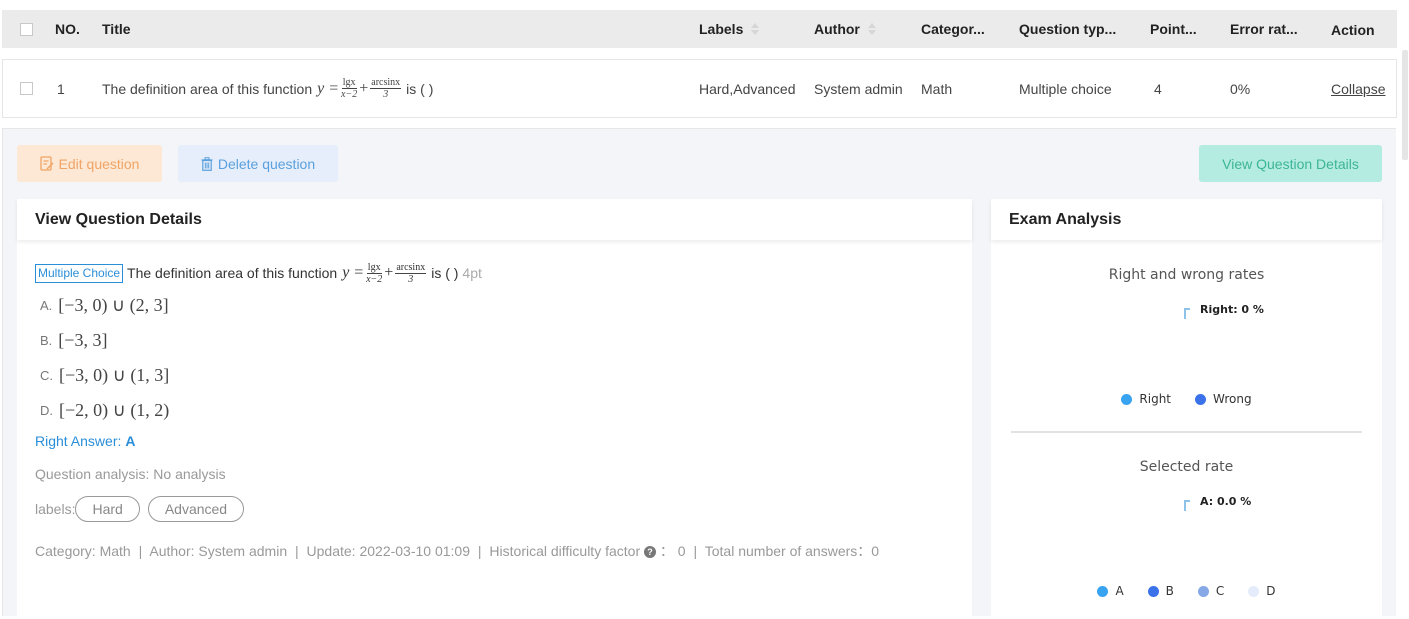  What do you see at coordinates (113, 305) in the screenshot?
I see `option-value: [−3, 0) ∪ (2, 3]` at bounding box center [113, 305].